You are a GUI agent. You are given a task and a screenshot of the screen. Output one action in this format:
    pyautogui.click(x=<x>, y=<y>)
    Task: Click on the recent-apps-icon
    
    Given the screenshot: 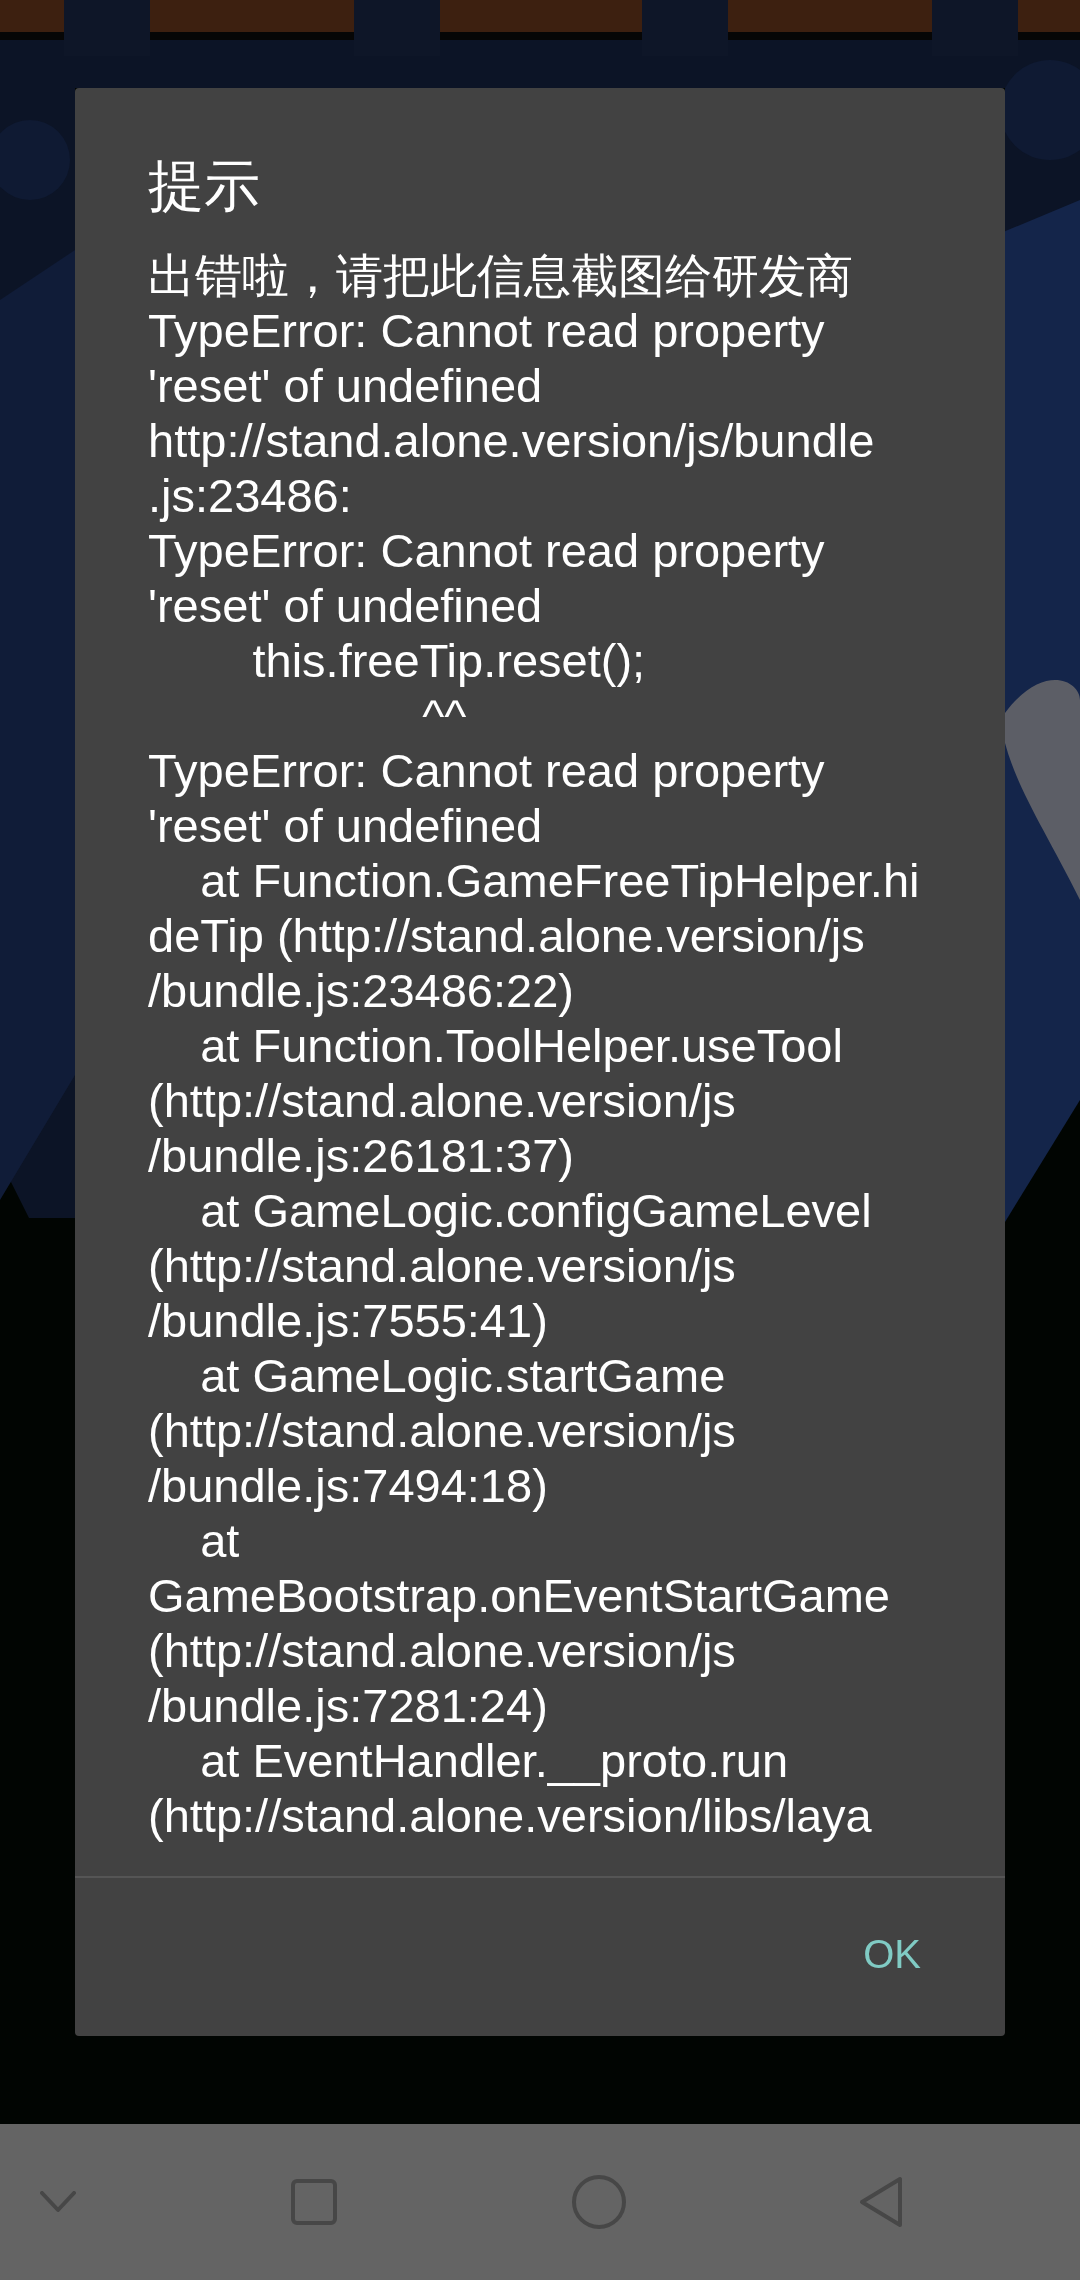 What is the action you would take?
    pyautogui.click(x=314, y=2202)
    